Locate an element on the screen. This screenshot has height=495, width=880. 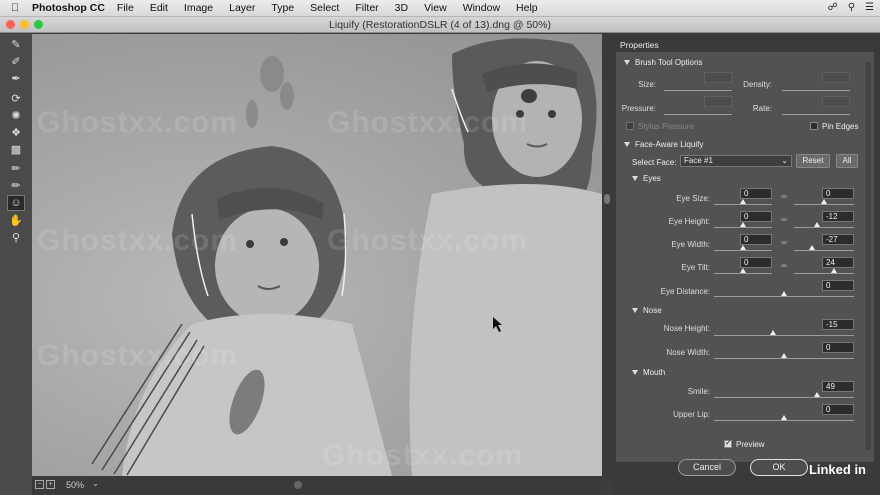
zoom-window-button is located at coordinates (38, 24).